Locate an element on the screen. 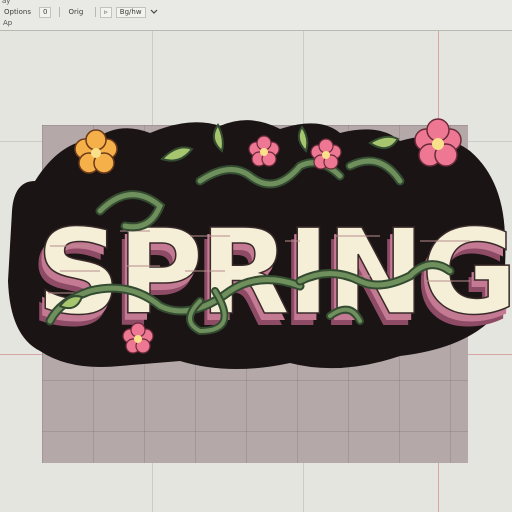 The height and width of the screenshot is (512, 512). options-button: Options is located at coordinates (17, 12).